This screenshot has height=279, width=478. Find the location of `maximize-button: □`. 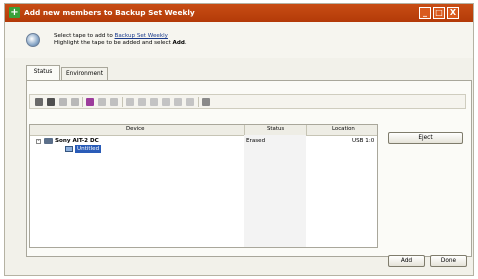

maximize-button: □ is located at coordinates (439, 13).